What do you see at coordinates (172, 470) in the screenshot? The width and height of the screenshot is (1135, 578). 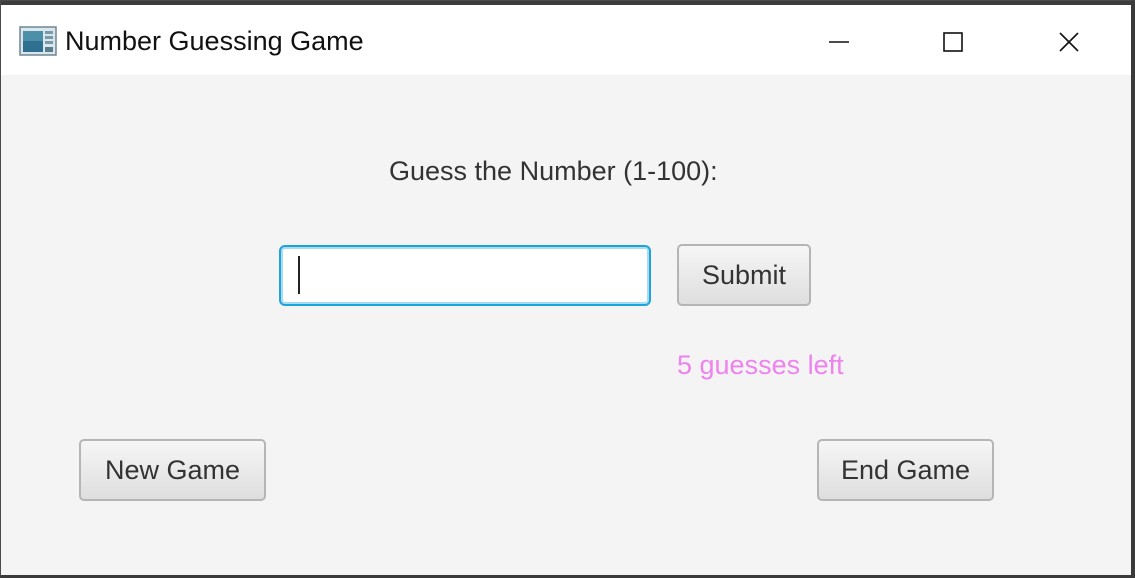 I see `new-game-button: New Game` at bounding box center [172, 470].